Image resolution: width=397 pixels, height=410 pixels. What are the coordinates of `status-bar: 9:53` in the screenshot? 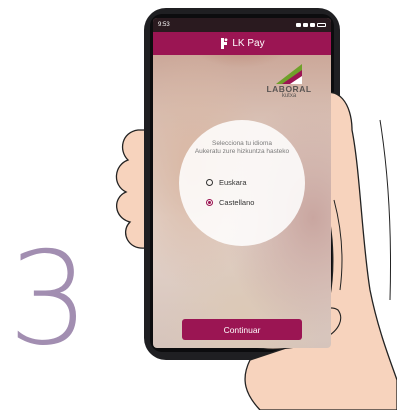 It's located at (242, 25).